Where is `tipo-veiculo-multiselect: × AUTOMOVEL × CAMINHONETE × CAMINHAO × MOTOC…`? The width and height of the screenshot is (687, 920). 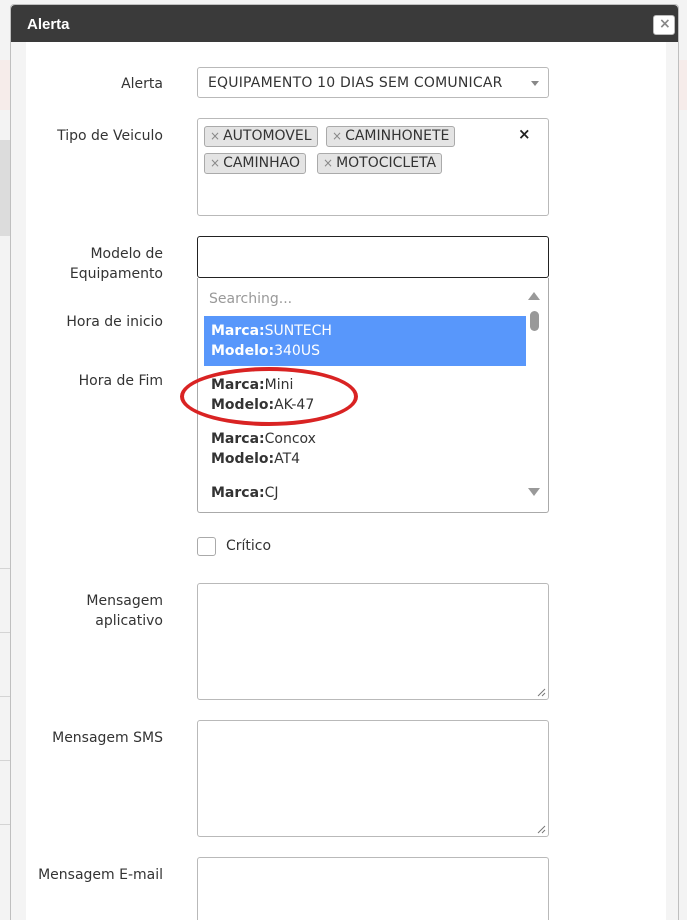 tipo-veiculo-multiselect: × AUTOMOVEL × CAMINHONETE × CAMINHAO × MOTOC… is located at coordinates (373, 167).